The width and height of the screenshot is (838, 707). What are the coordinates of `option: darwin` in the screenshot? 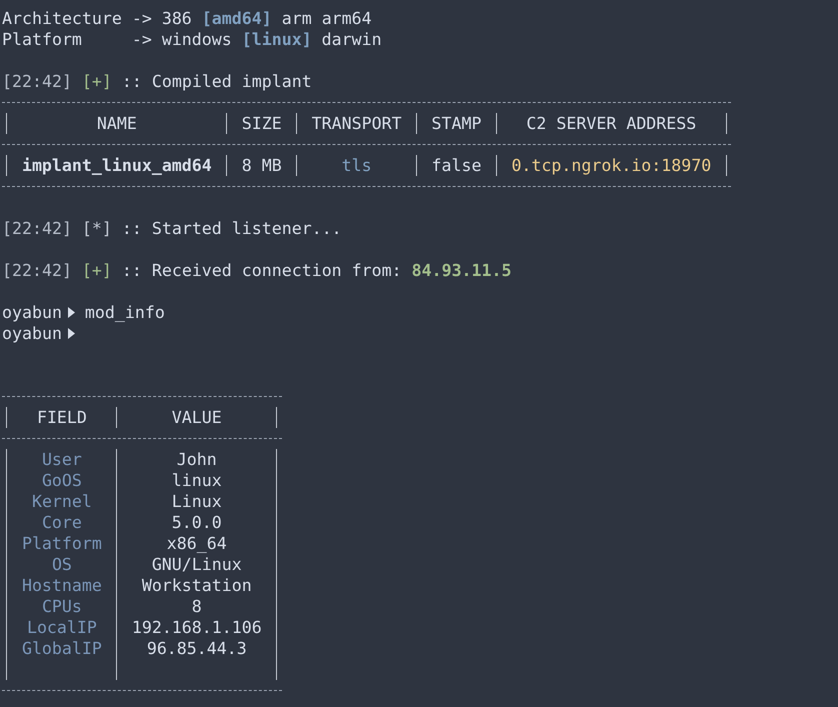 It's located at (352, 39).